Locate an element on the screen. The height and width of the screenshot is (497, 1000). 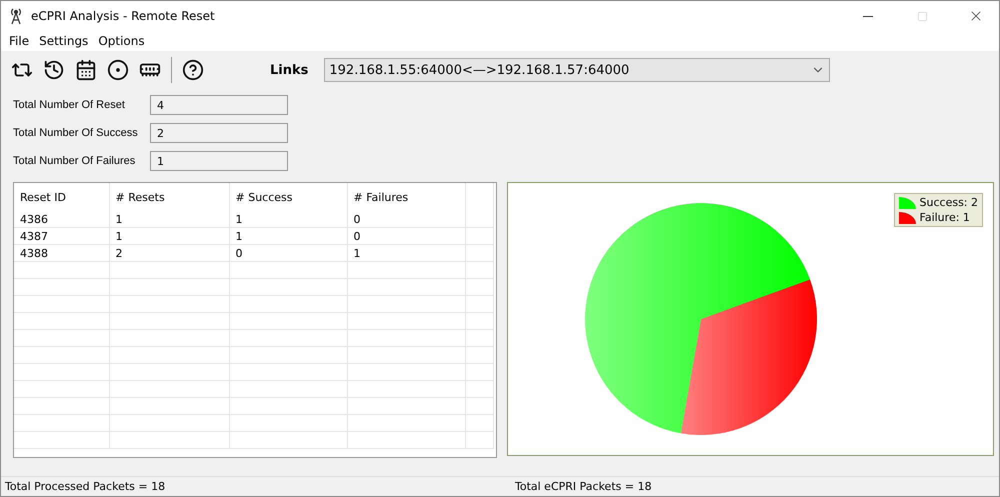
stat-field: 1 is located at coordinates (219, 161).